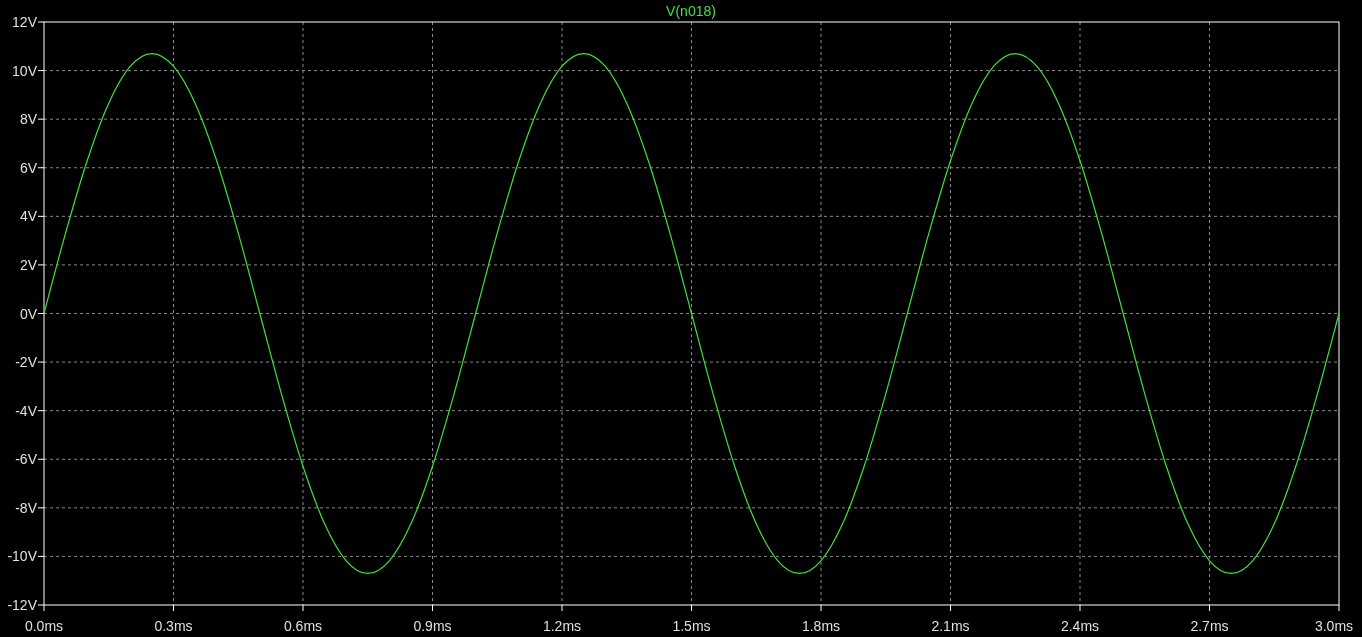  Describe the element at coordinates (22, 556) in the screenshot. I see `y-tick-label: -10V` at that location.